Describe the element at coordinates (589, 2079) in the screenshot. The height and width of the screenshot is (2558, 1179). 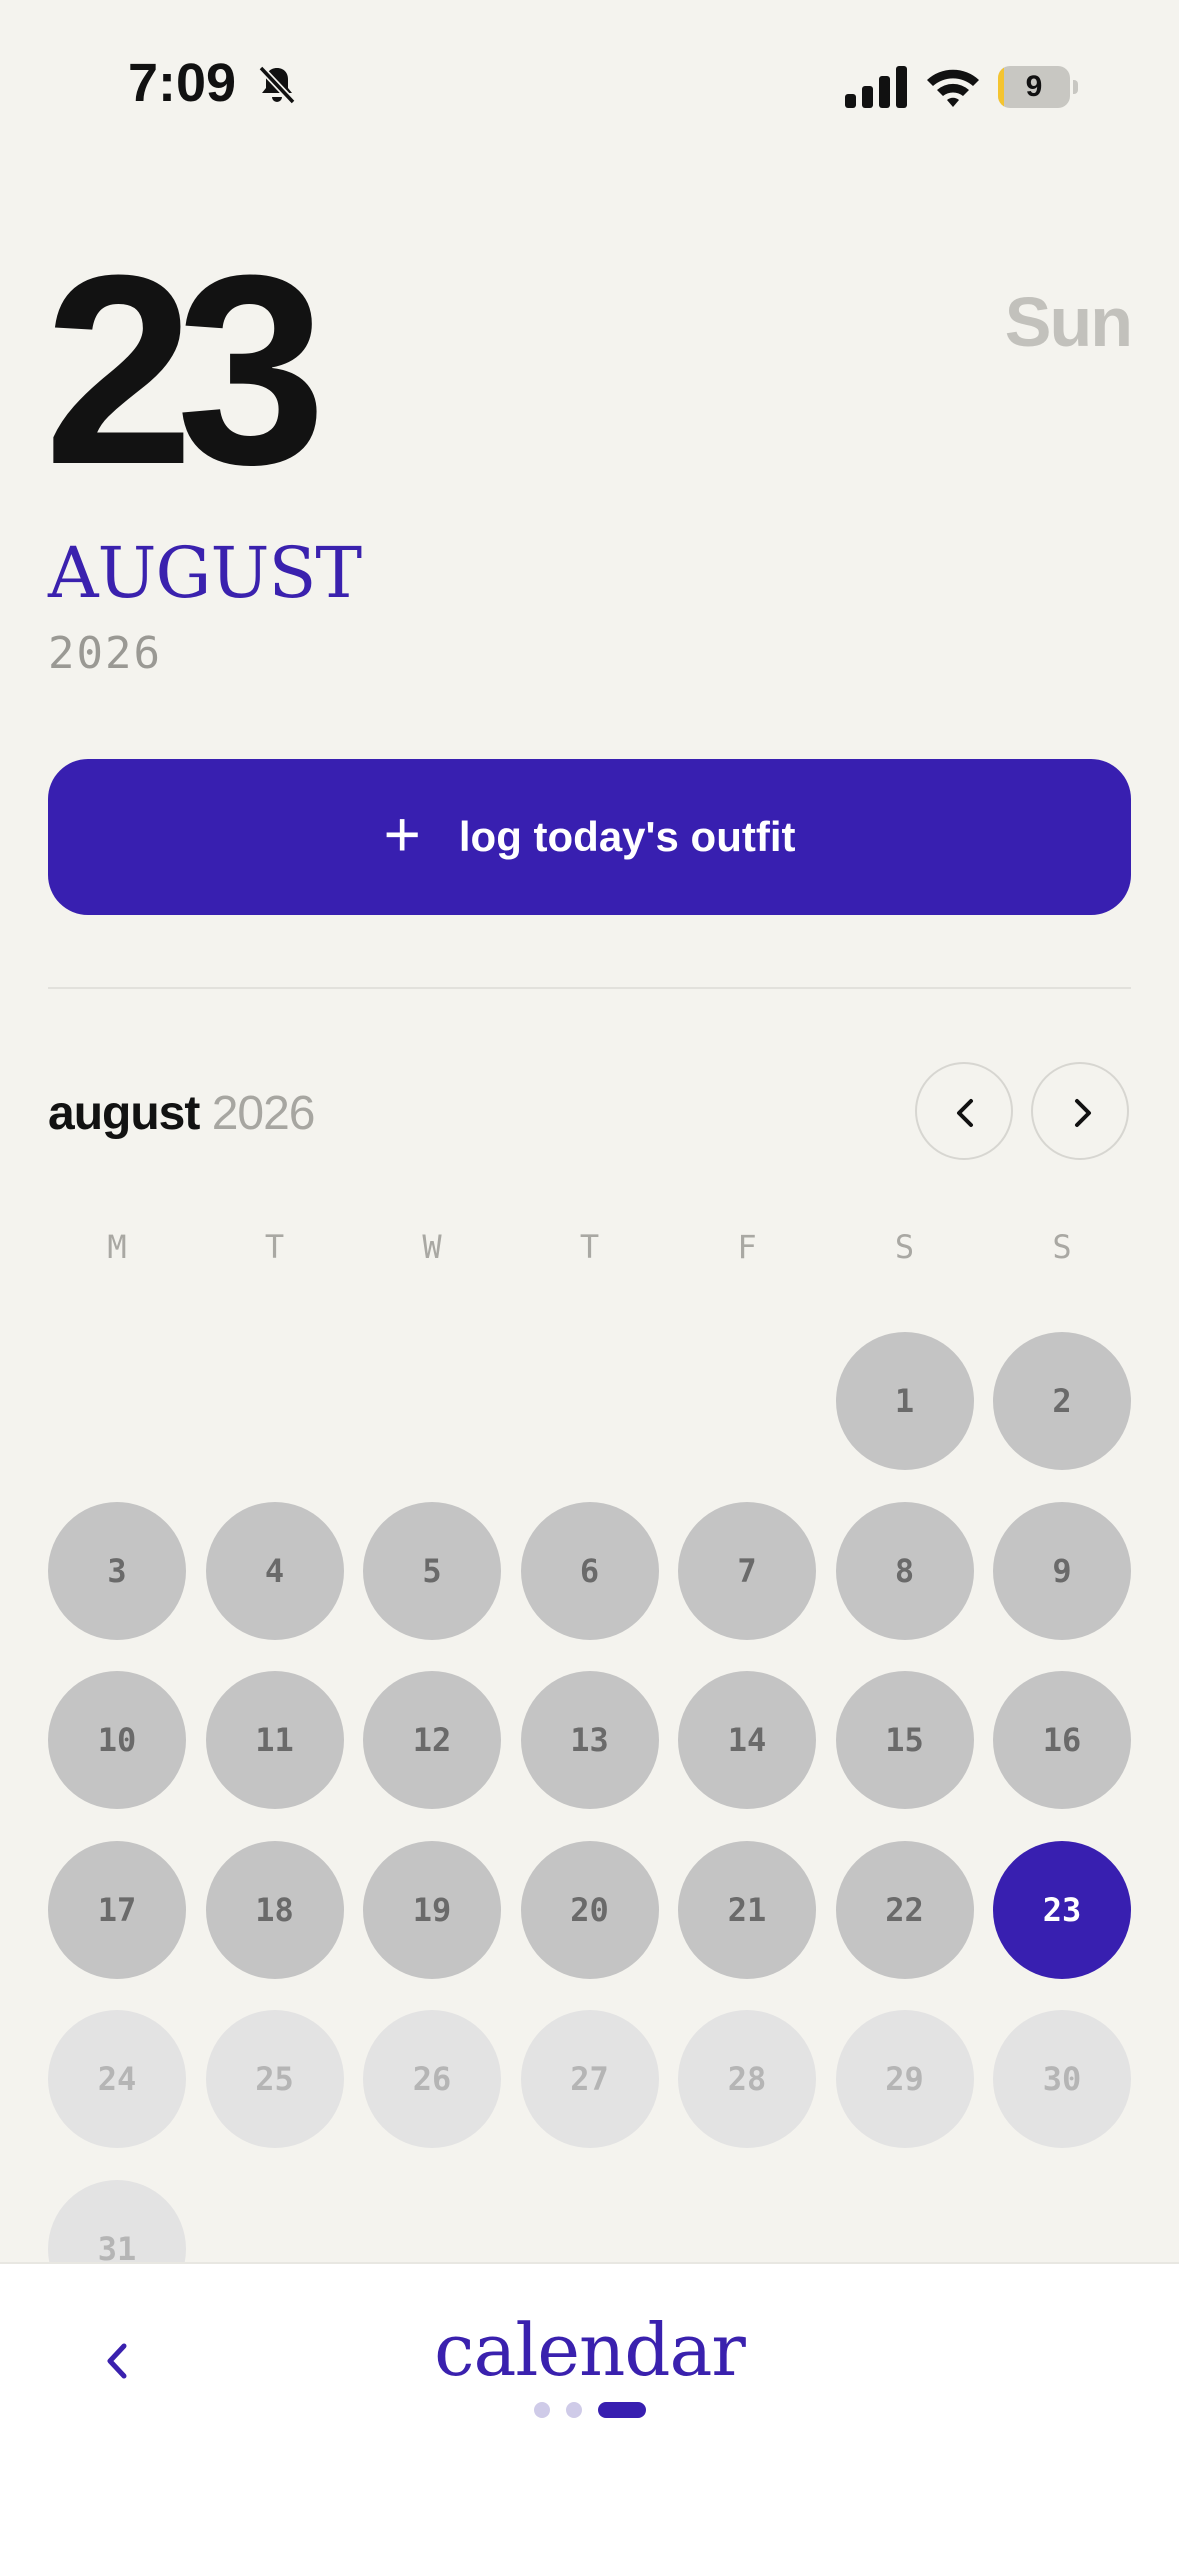
I see `calendar-day: 27` at that location.